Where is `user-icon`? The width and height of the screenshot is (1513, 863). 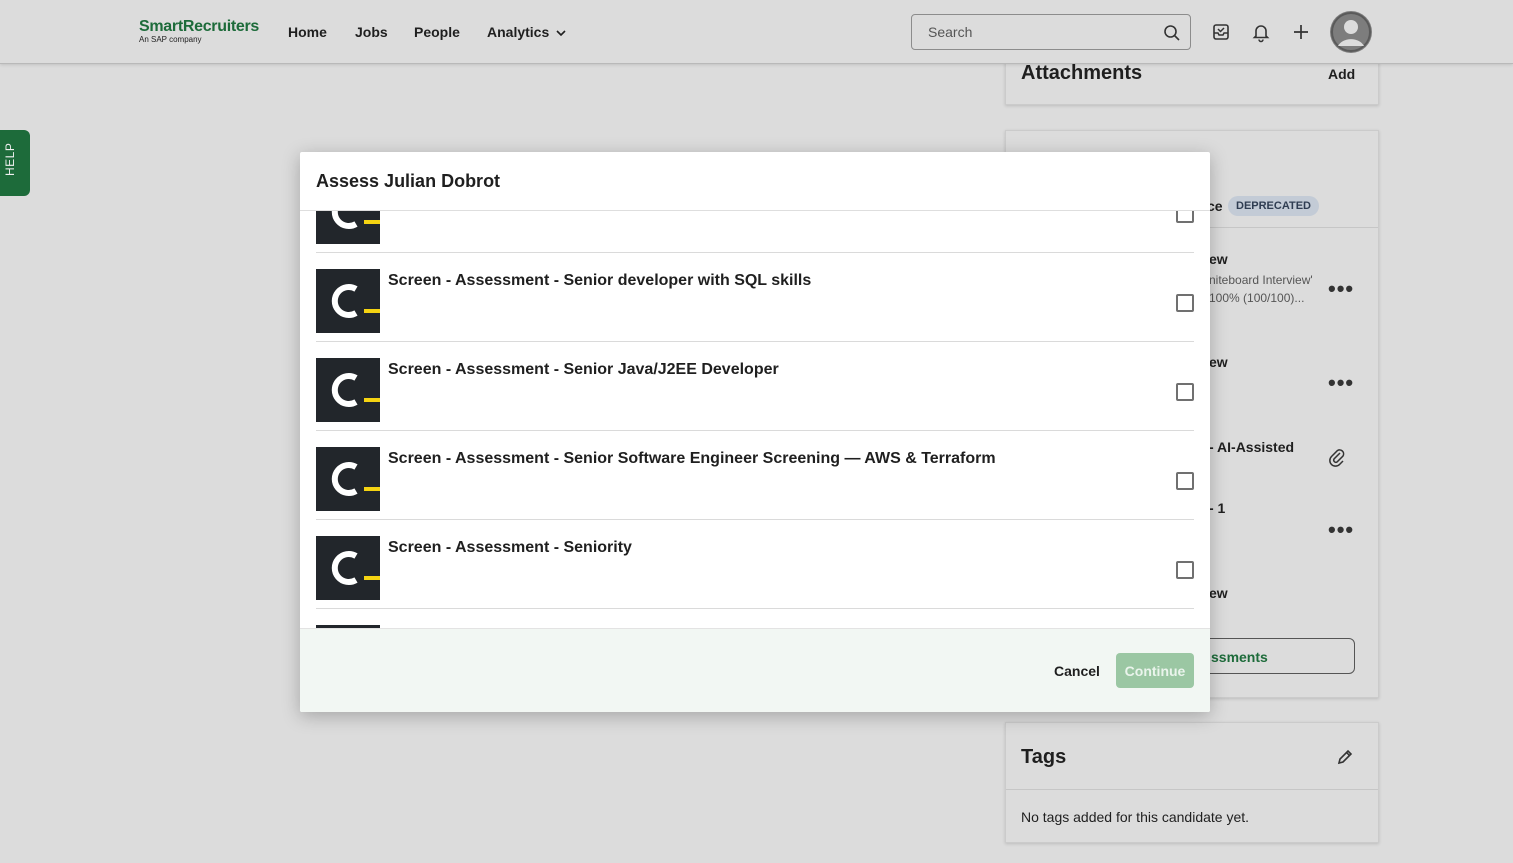
user-icon is located at coordinates (1351, 32).